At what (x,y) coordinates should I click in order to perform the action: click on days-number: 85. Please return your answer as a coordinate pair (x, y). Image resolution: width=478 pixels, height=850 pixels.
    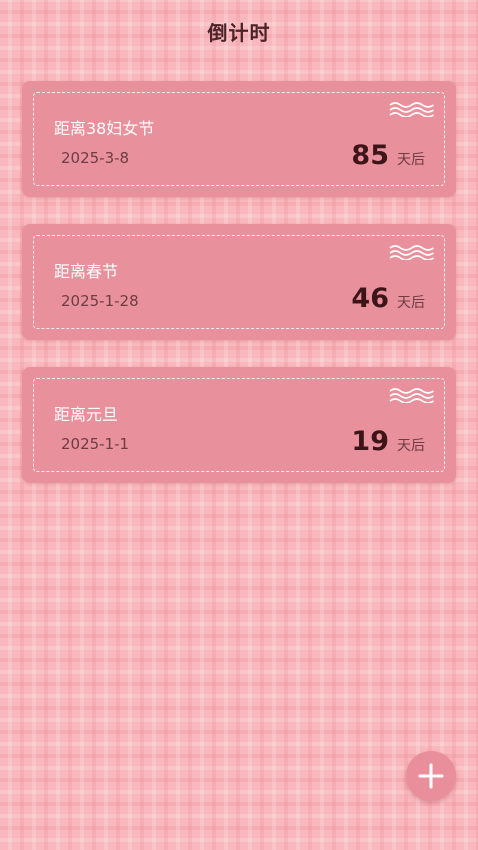
    Looking at the image, I should click on (370, 155).